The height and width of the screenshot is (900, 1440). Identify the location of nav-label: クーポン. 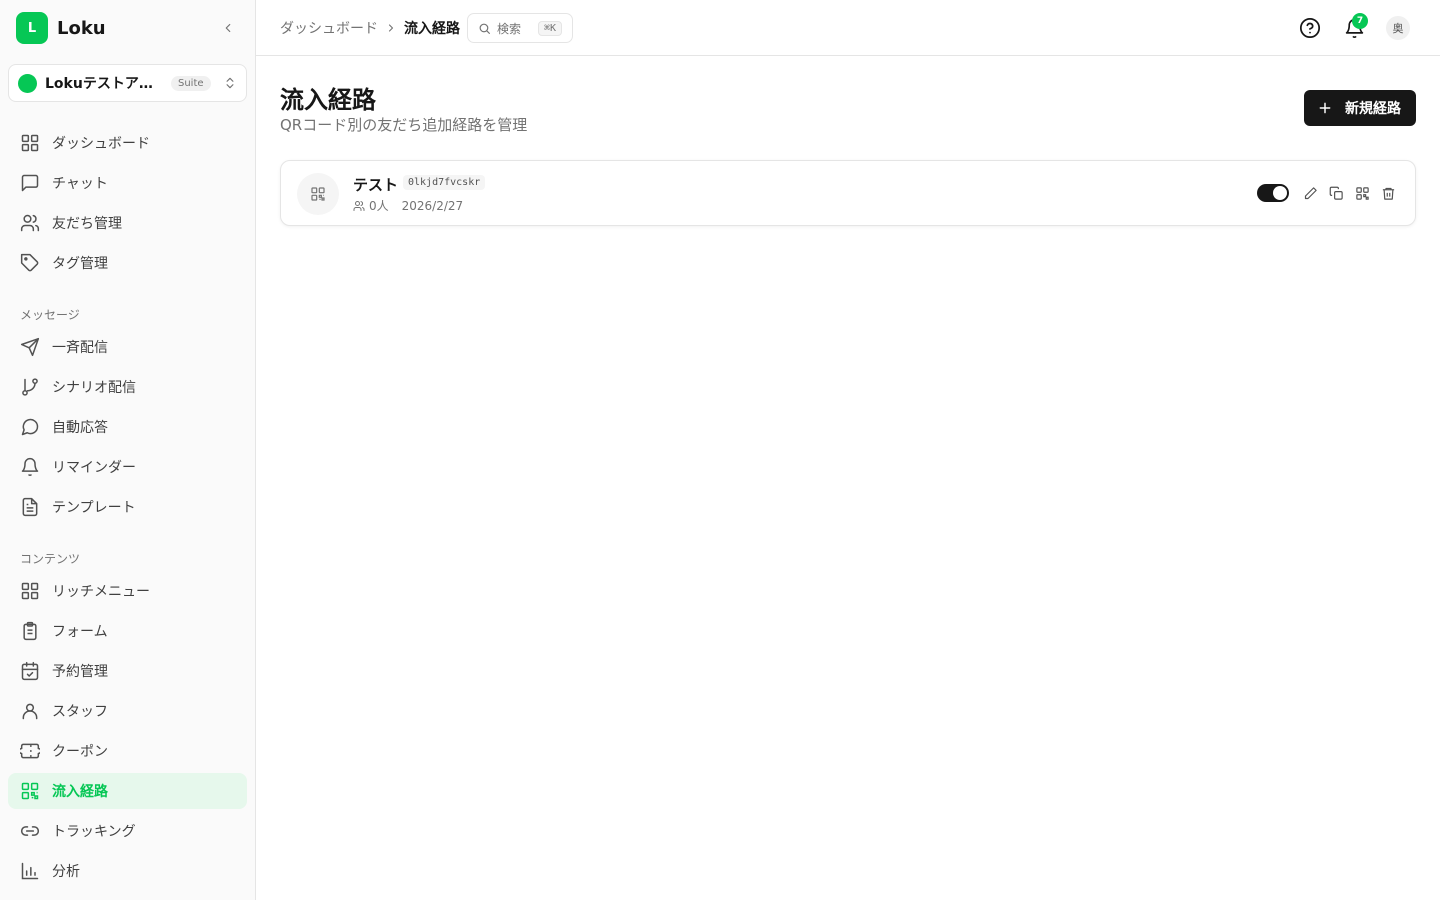
(80, 752).